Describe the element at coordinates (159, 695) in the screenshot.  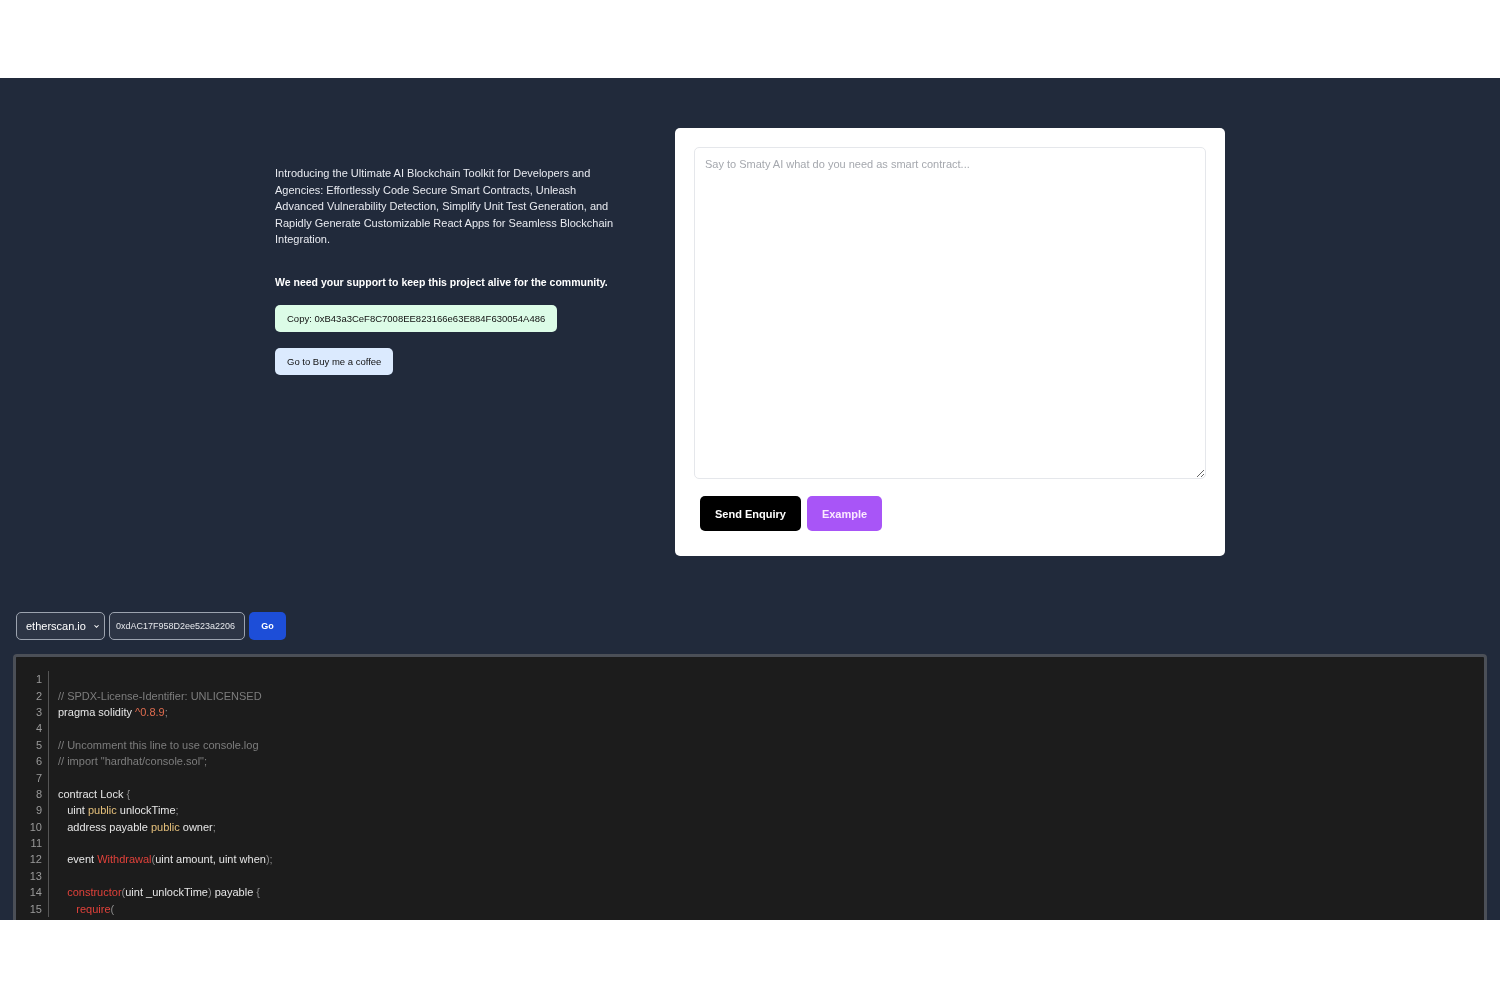
I see `code-line: // SPDX-License-Identifier: UNLICENSED` at that location.